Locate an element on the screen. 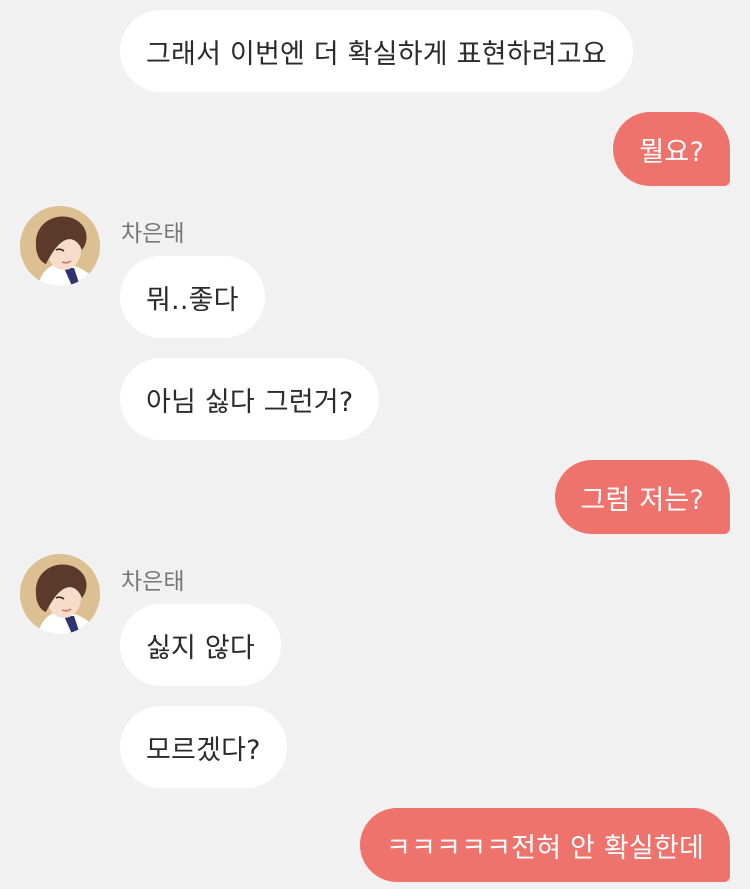 The height and width of the screenshot is (889, 750). message-bubble-received: 싫지 않다 is located at coordinates (200, 645).